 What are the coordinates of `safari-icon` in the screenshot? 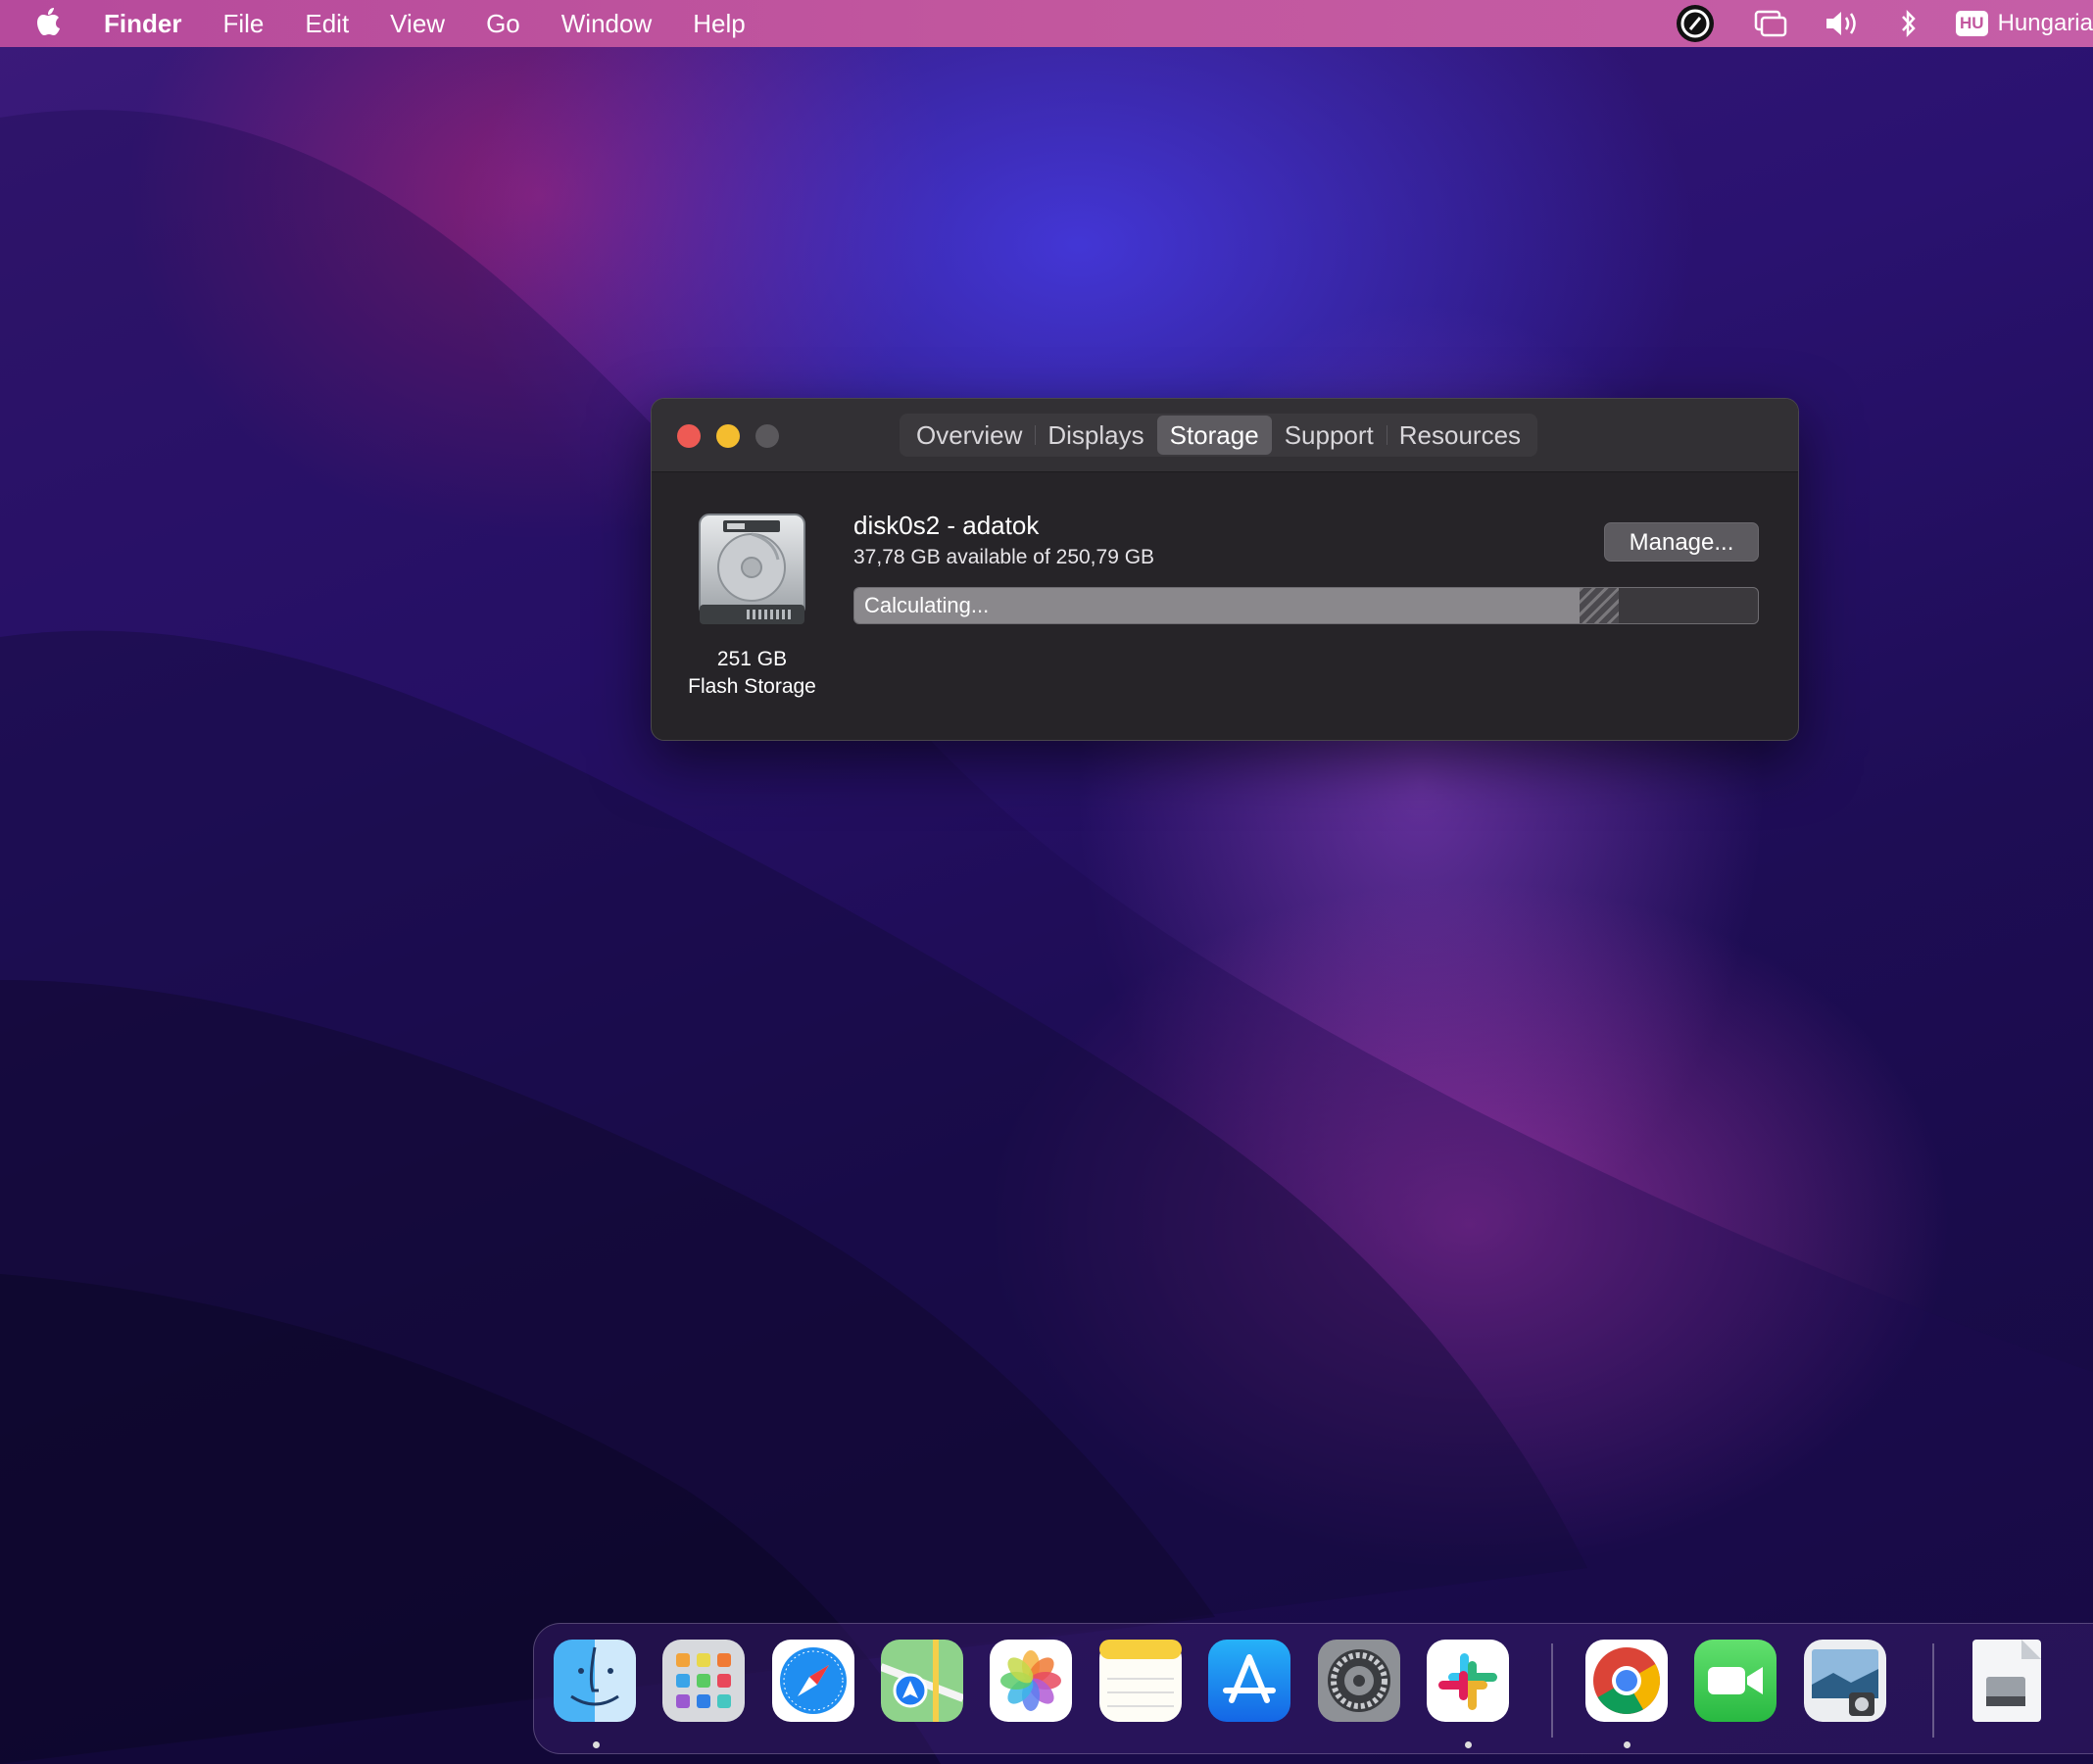 It's located at (813, 1681).